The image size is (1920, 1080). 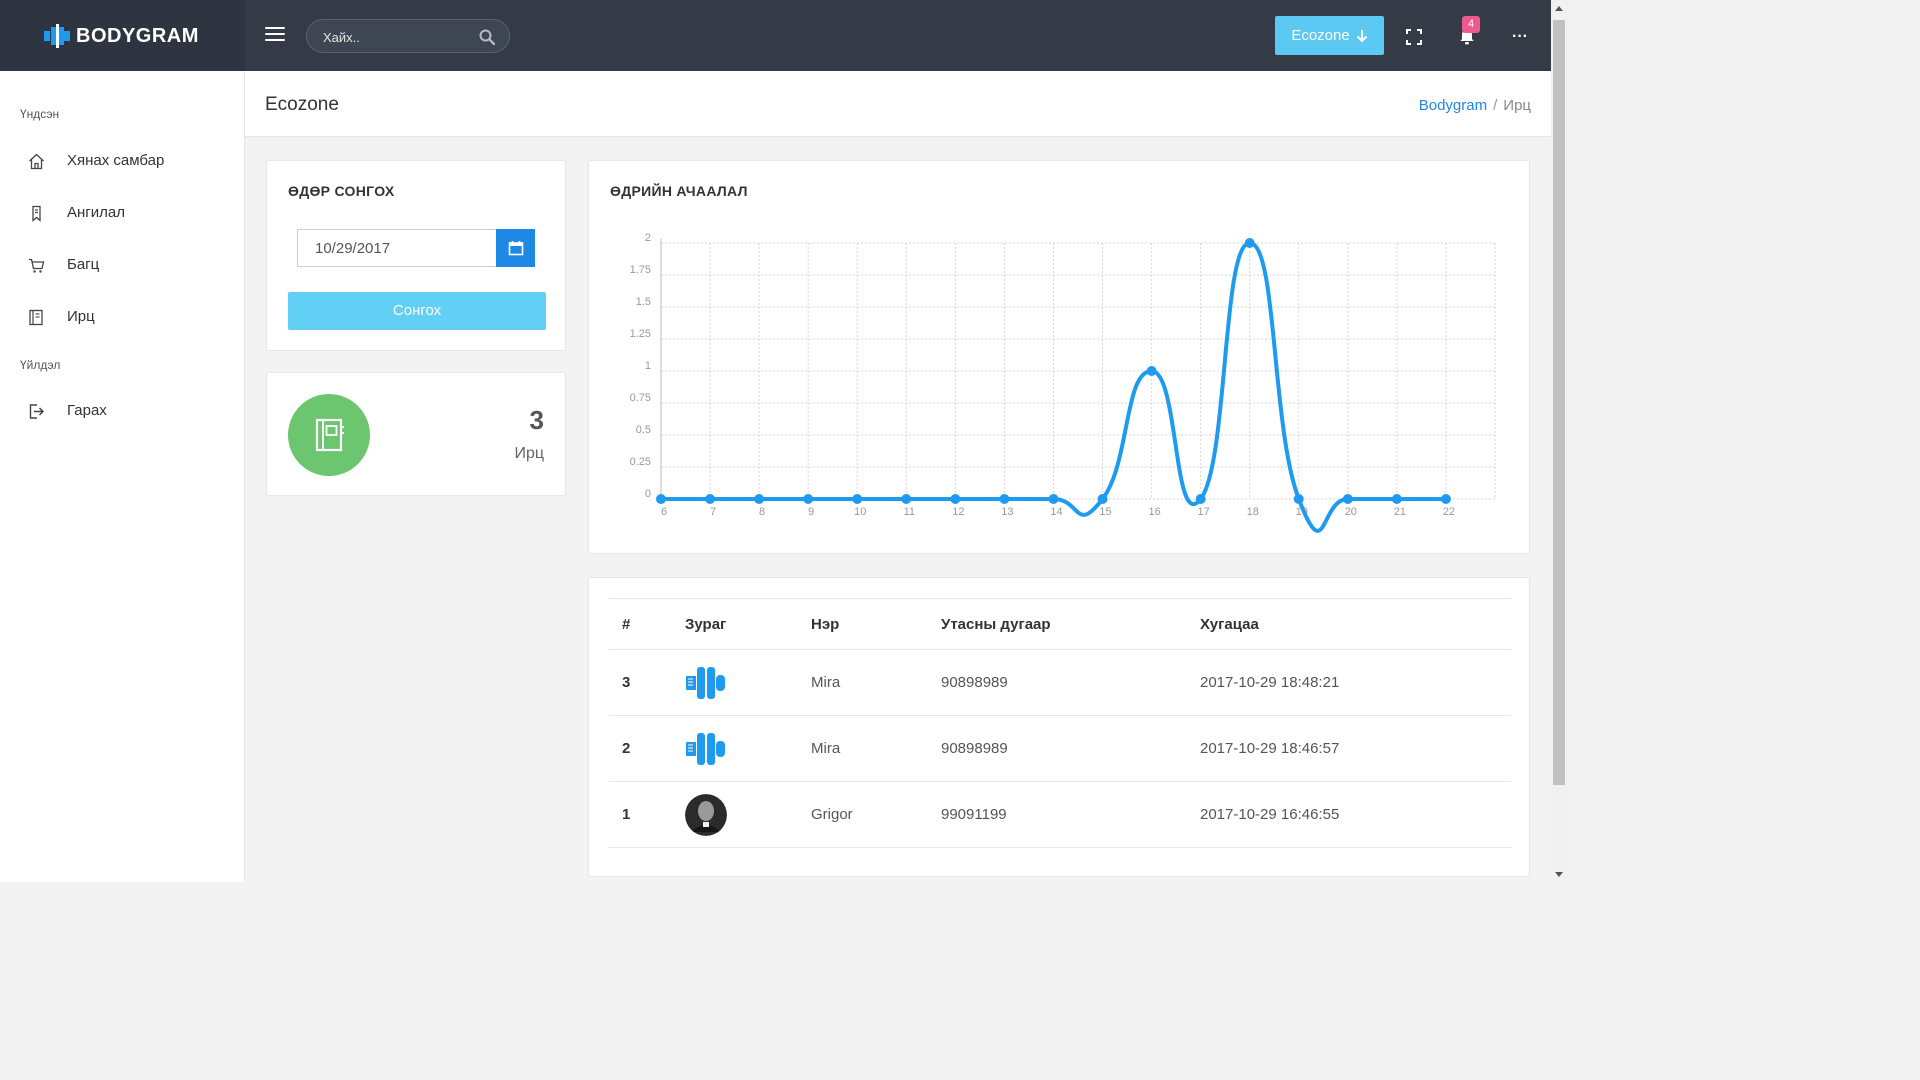 I want to click on chart-y-tick-label: 0.25, so click(x=640, y=462).